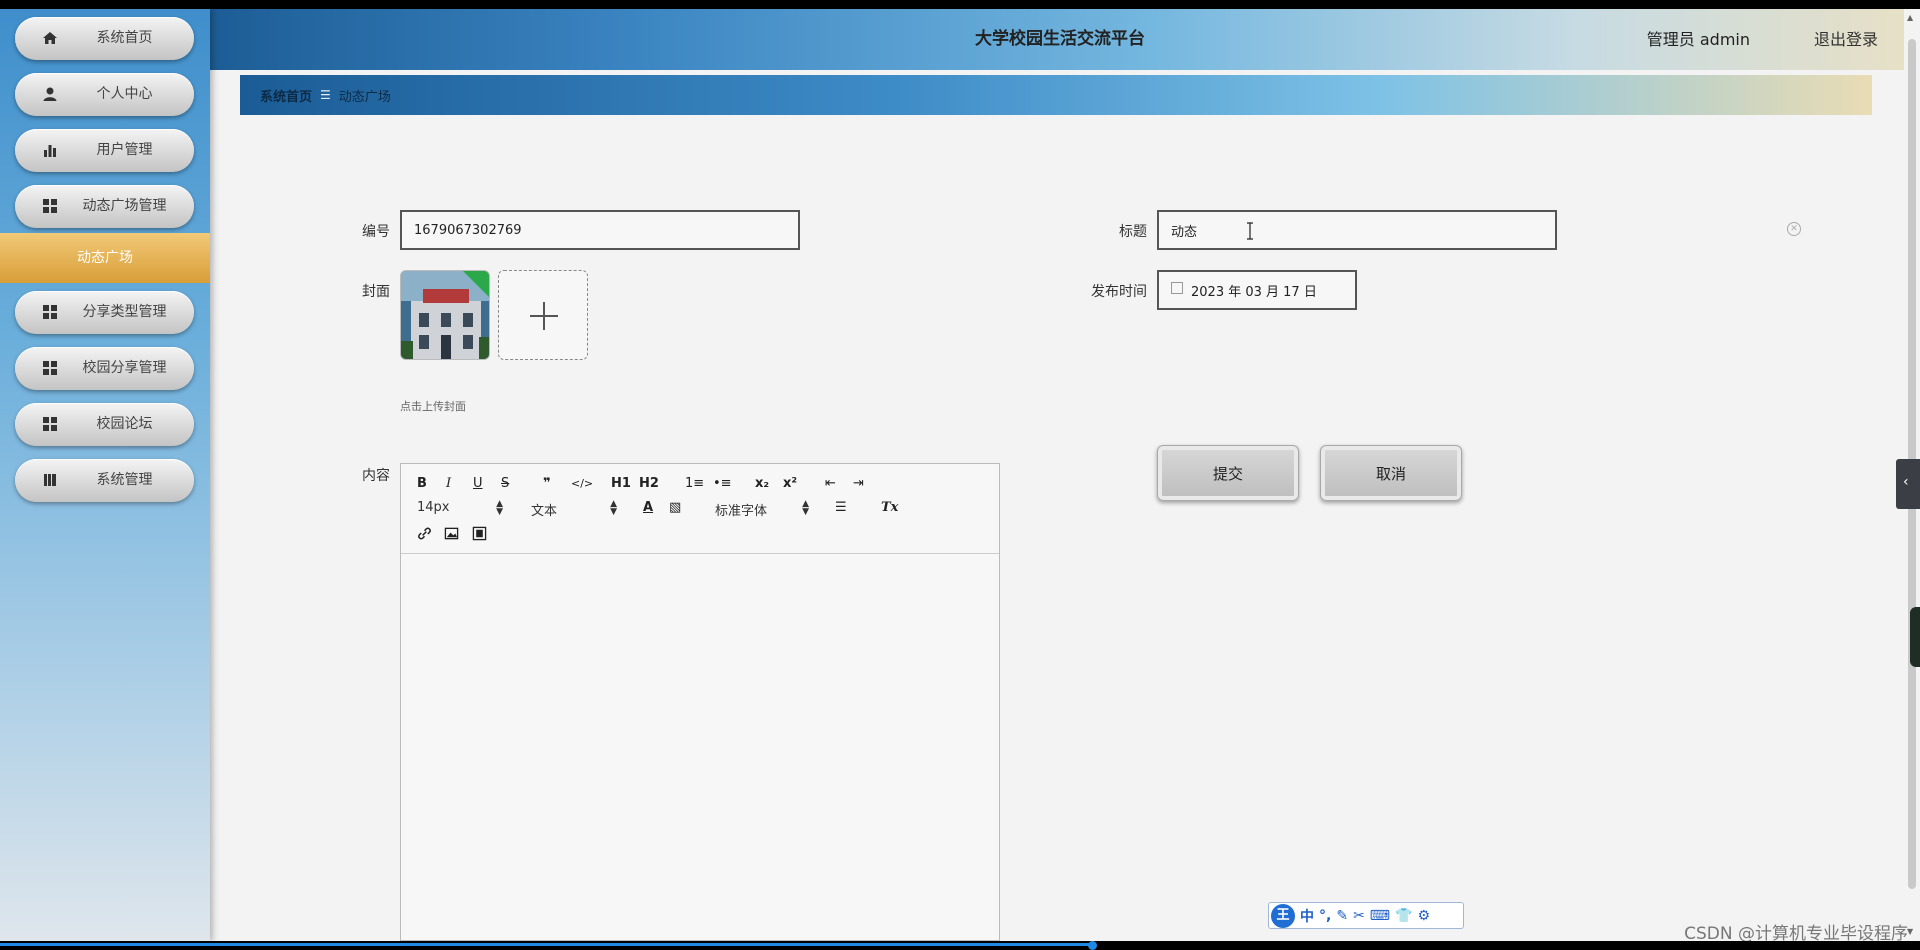  I want to click on sidebar-item-users: 用户管理, so click(104, 150).